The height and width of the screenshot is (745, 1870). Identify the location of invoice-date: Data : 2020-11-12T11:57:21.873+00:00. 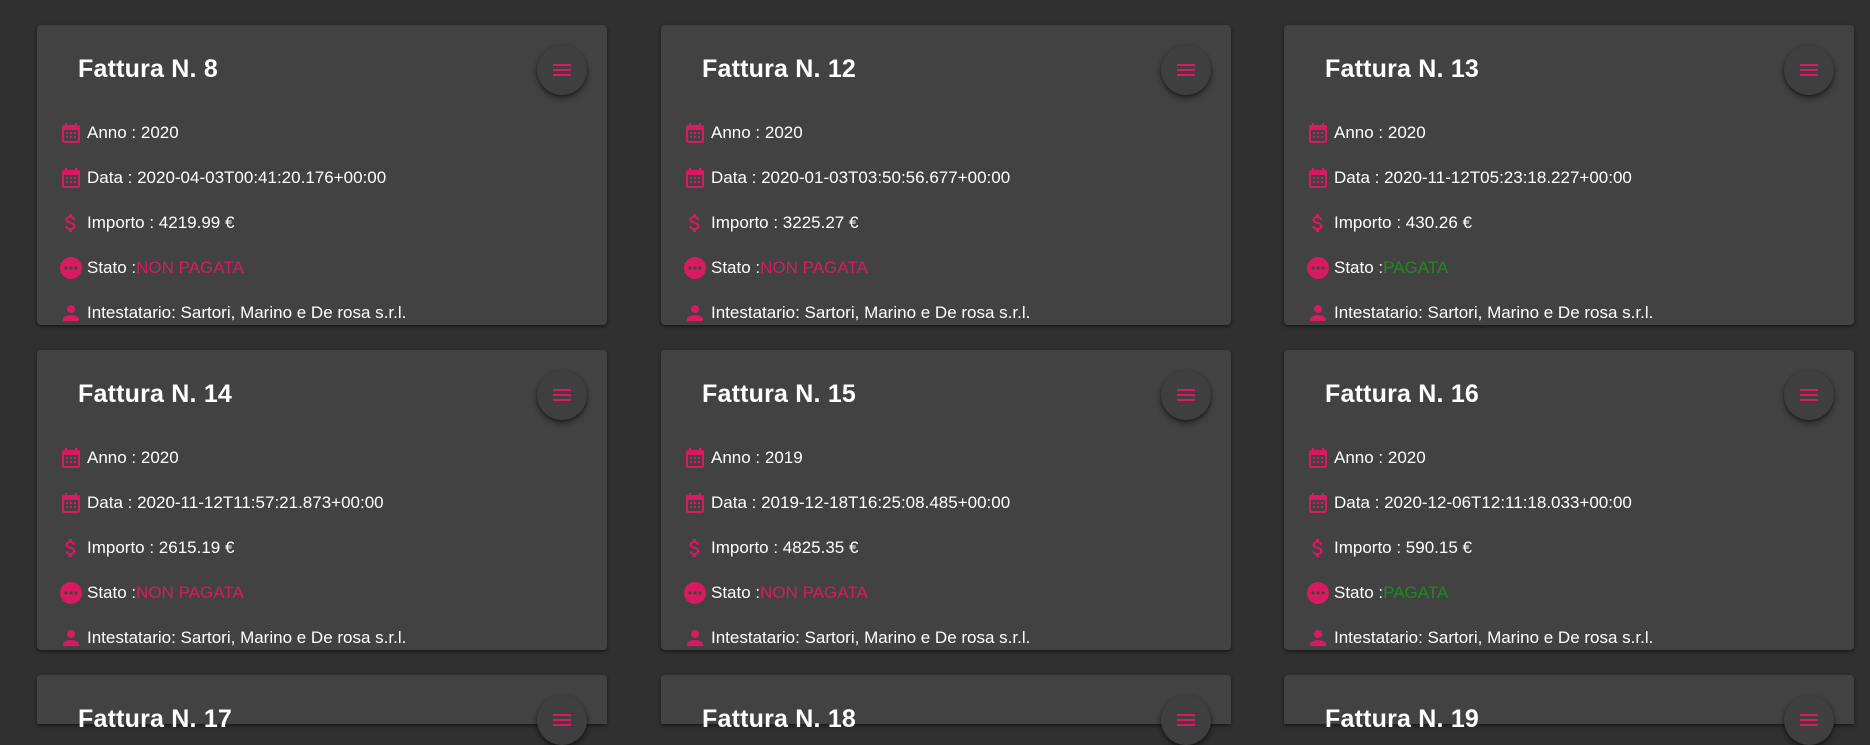
(235, 502).